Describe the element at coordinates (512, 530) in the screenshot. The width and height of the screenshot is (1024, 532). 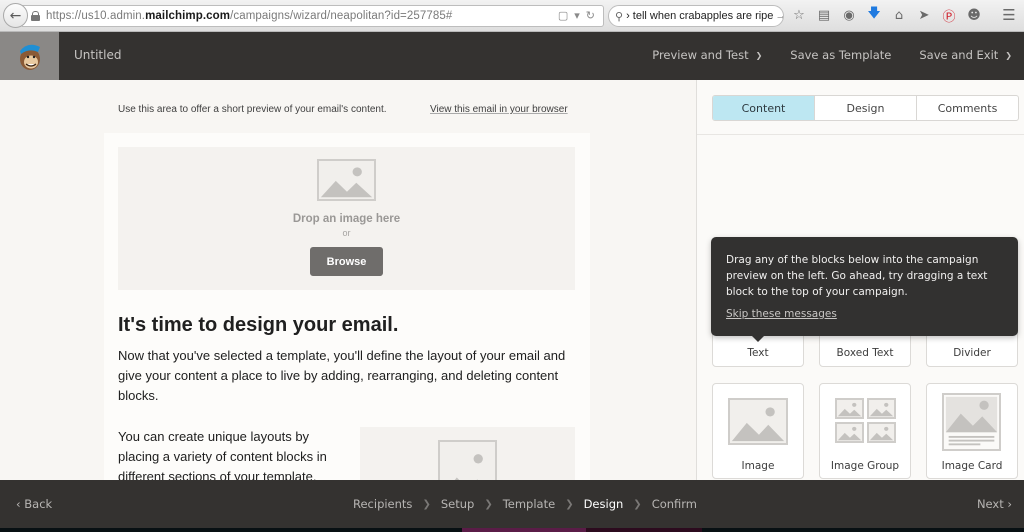
I see `desktop-background` at that location.